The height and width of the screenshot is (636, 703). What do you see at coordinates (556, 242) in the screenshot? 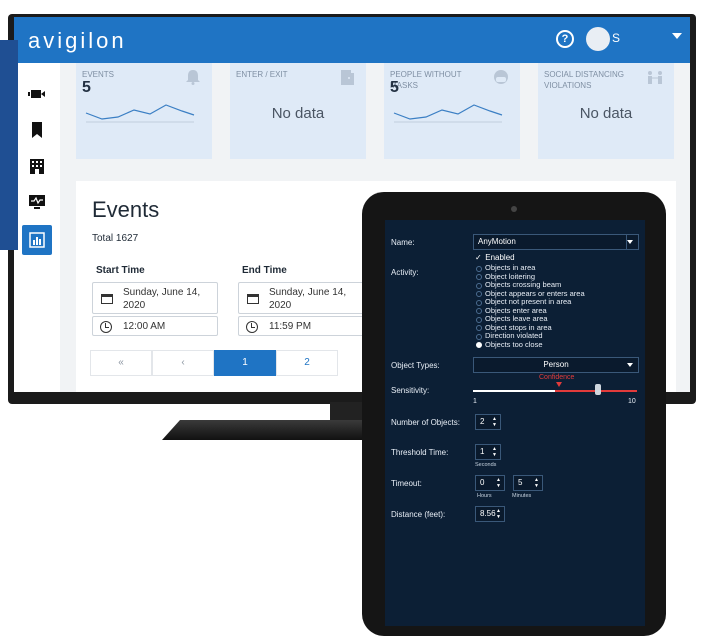
I see `name-select: AnyMotion` at bounding box center [556, 242].